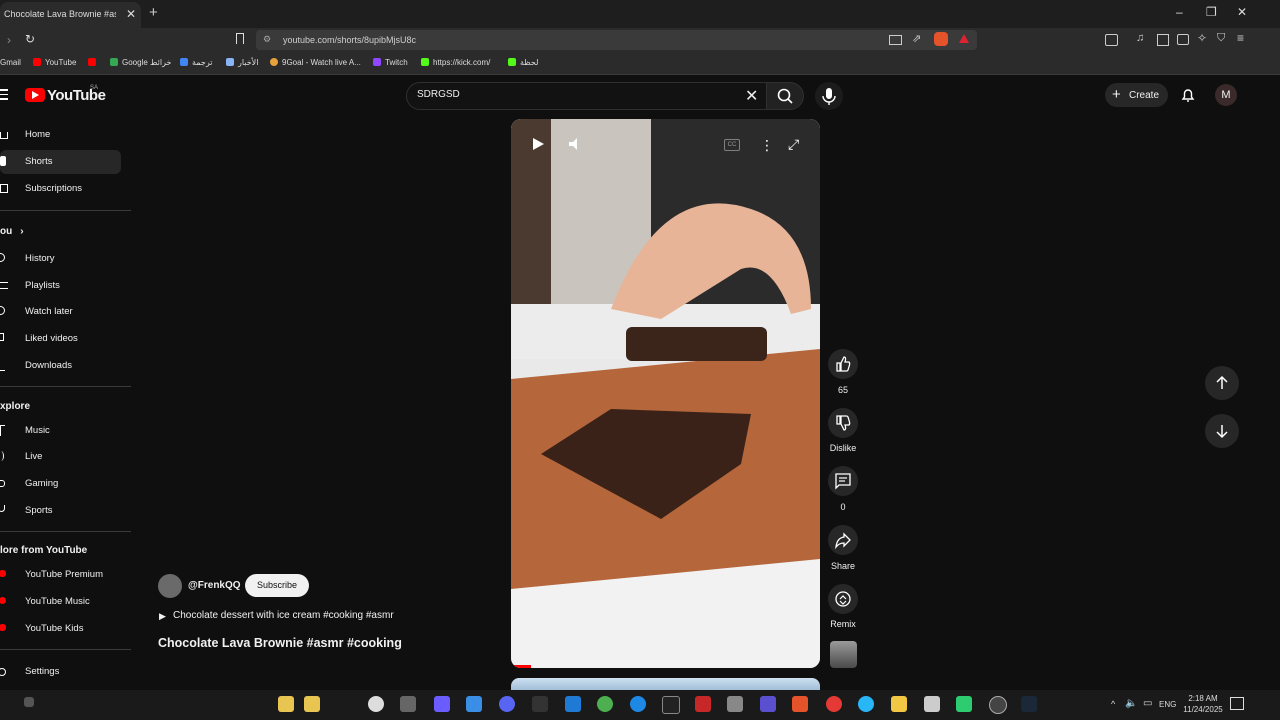 The width and height of the screenshot is (1280, 720). Describe the element at coordinates (140, 62) in the screenshot. I see `bookmark-google-maps: Google خرائط` at that location.